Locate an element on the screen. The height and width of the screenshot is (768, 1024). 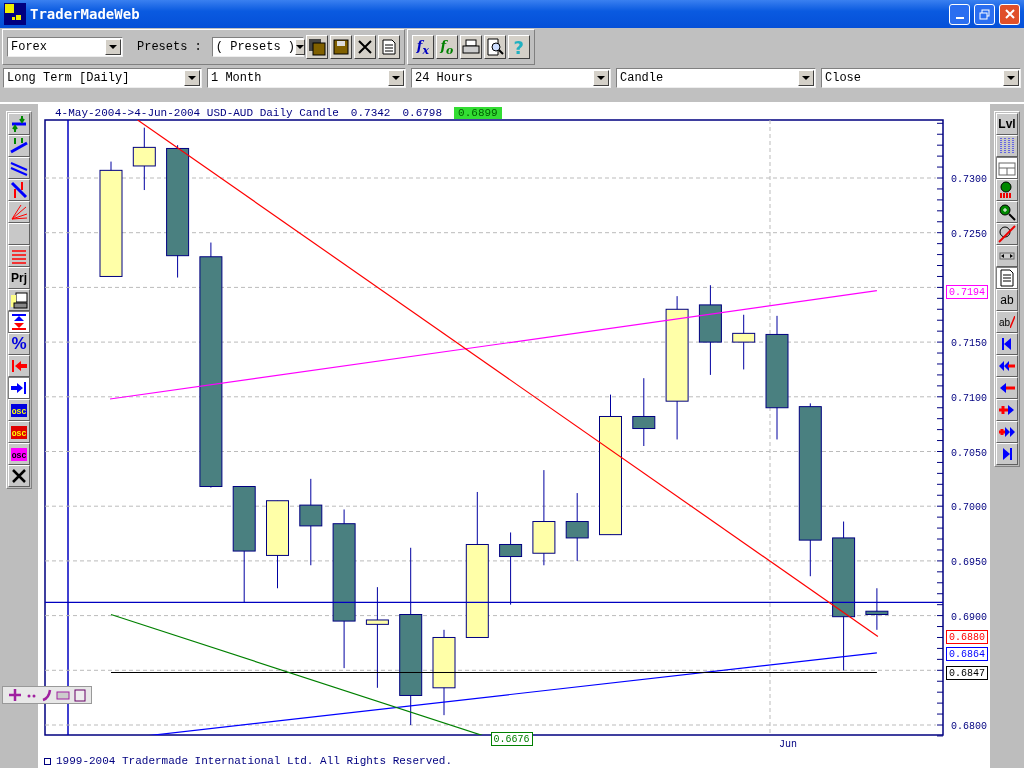
notes-button is located at coordinates (388, 47).